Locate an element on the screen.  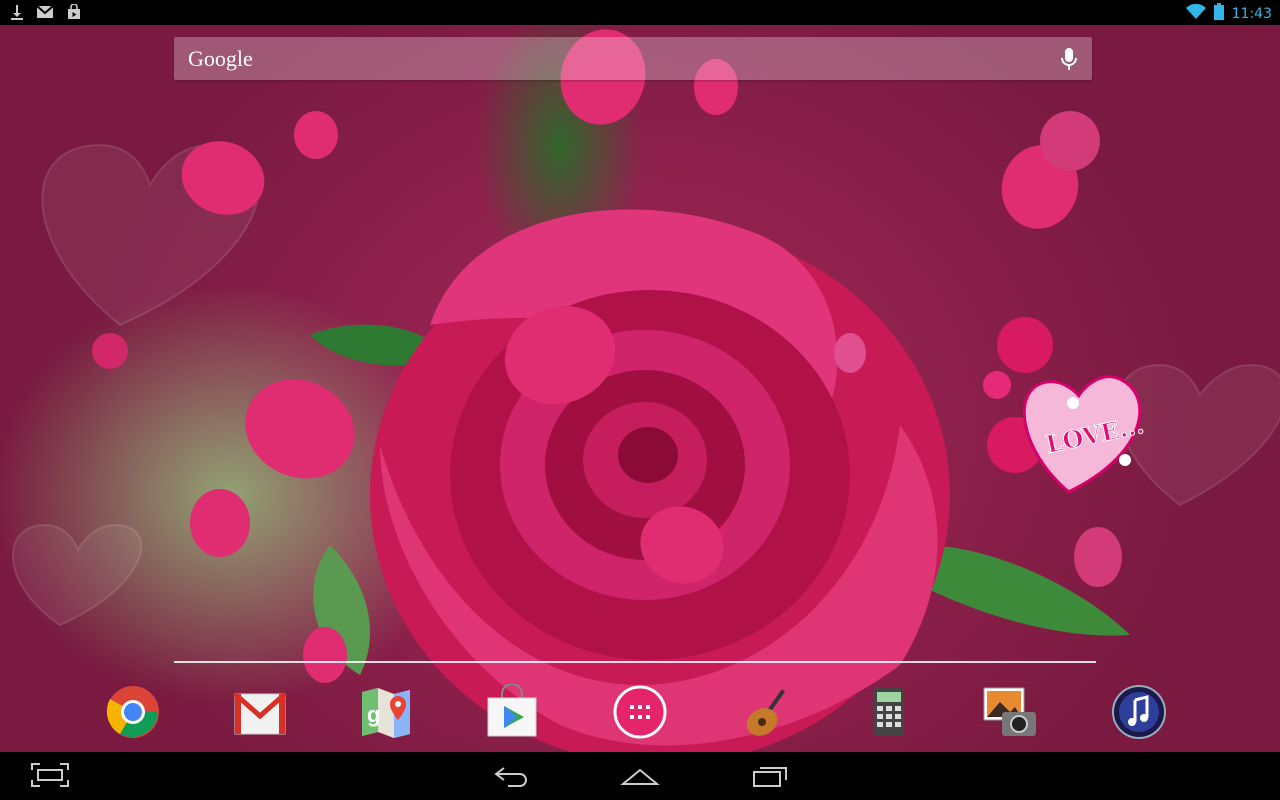
dock-app-gmail is located at coordinates (260, 712).